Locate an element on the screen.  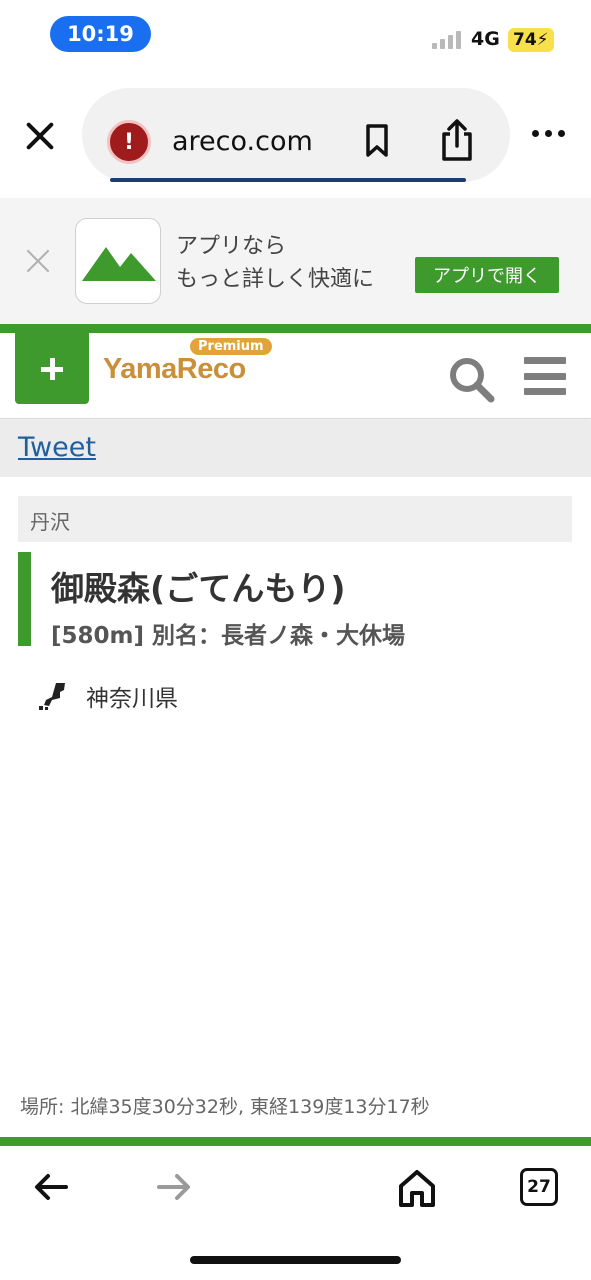
add-button is located at coordinates (52, 368).